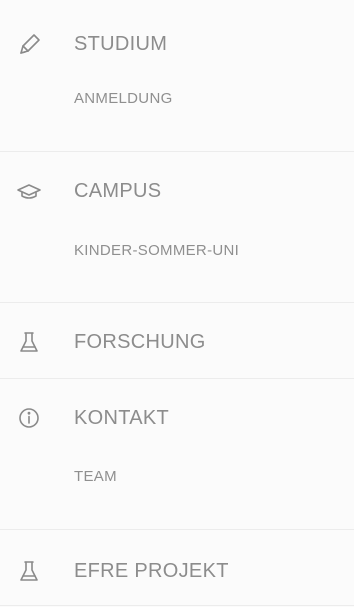 The image size is (354, 607). Describe the element at coordinates (177, 418) in the screenshot. I see `nav-item-kontakt: KONTAKT` at that location.